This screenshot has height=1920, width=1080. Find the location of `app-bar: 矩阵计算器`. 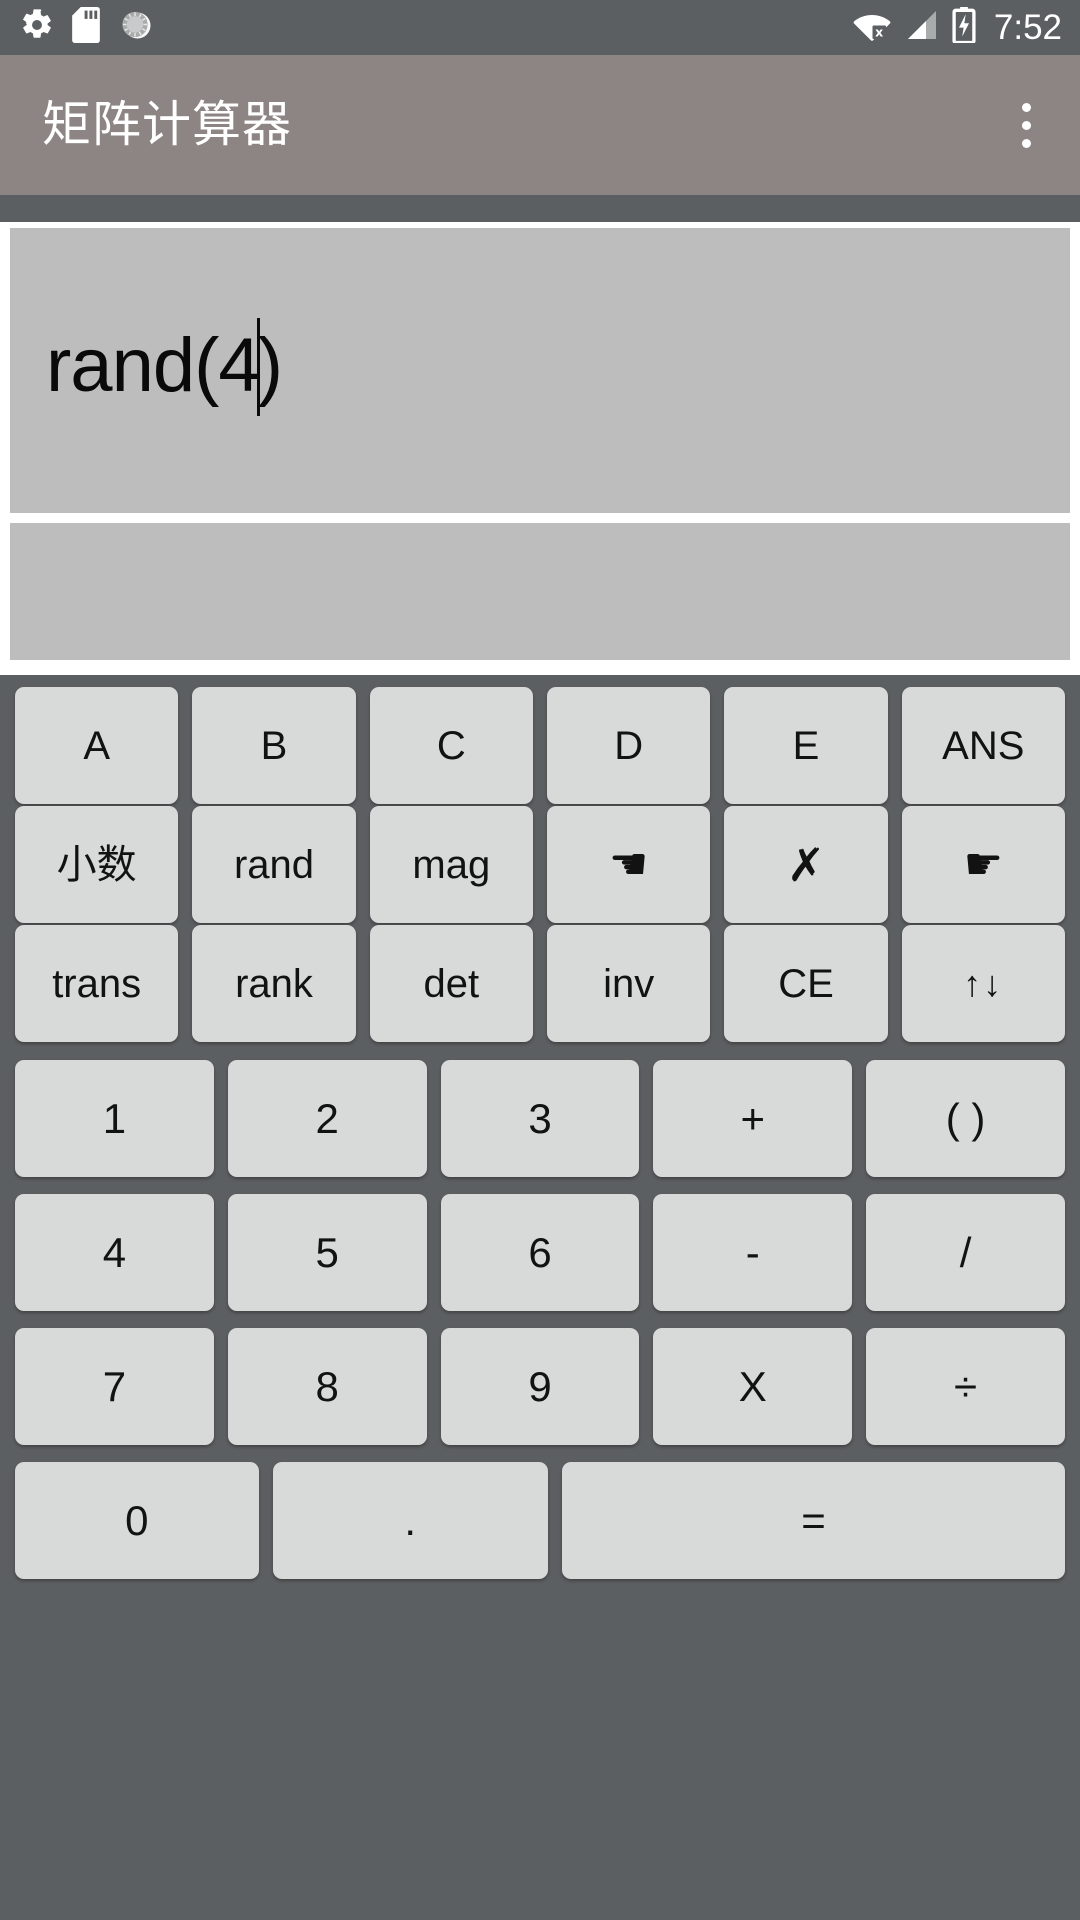

app-bar: 矩阵计算器 is located at coordinates (540, 125).